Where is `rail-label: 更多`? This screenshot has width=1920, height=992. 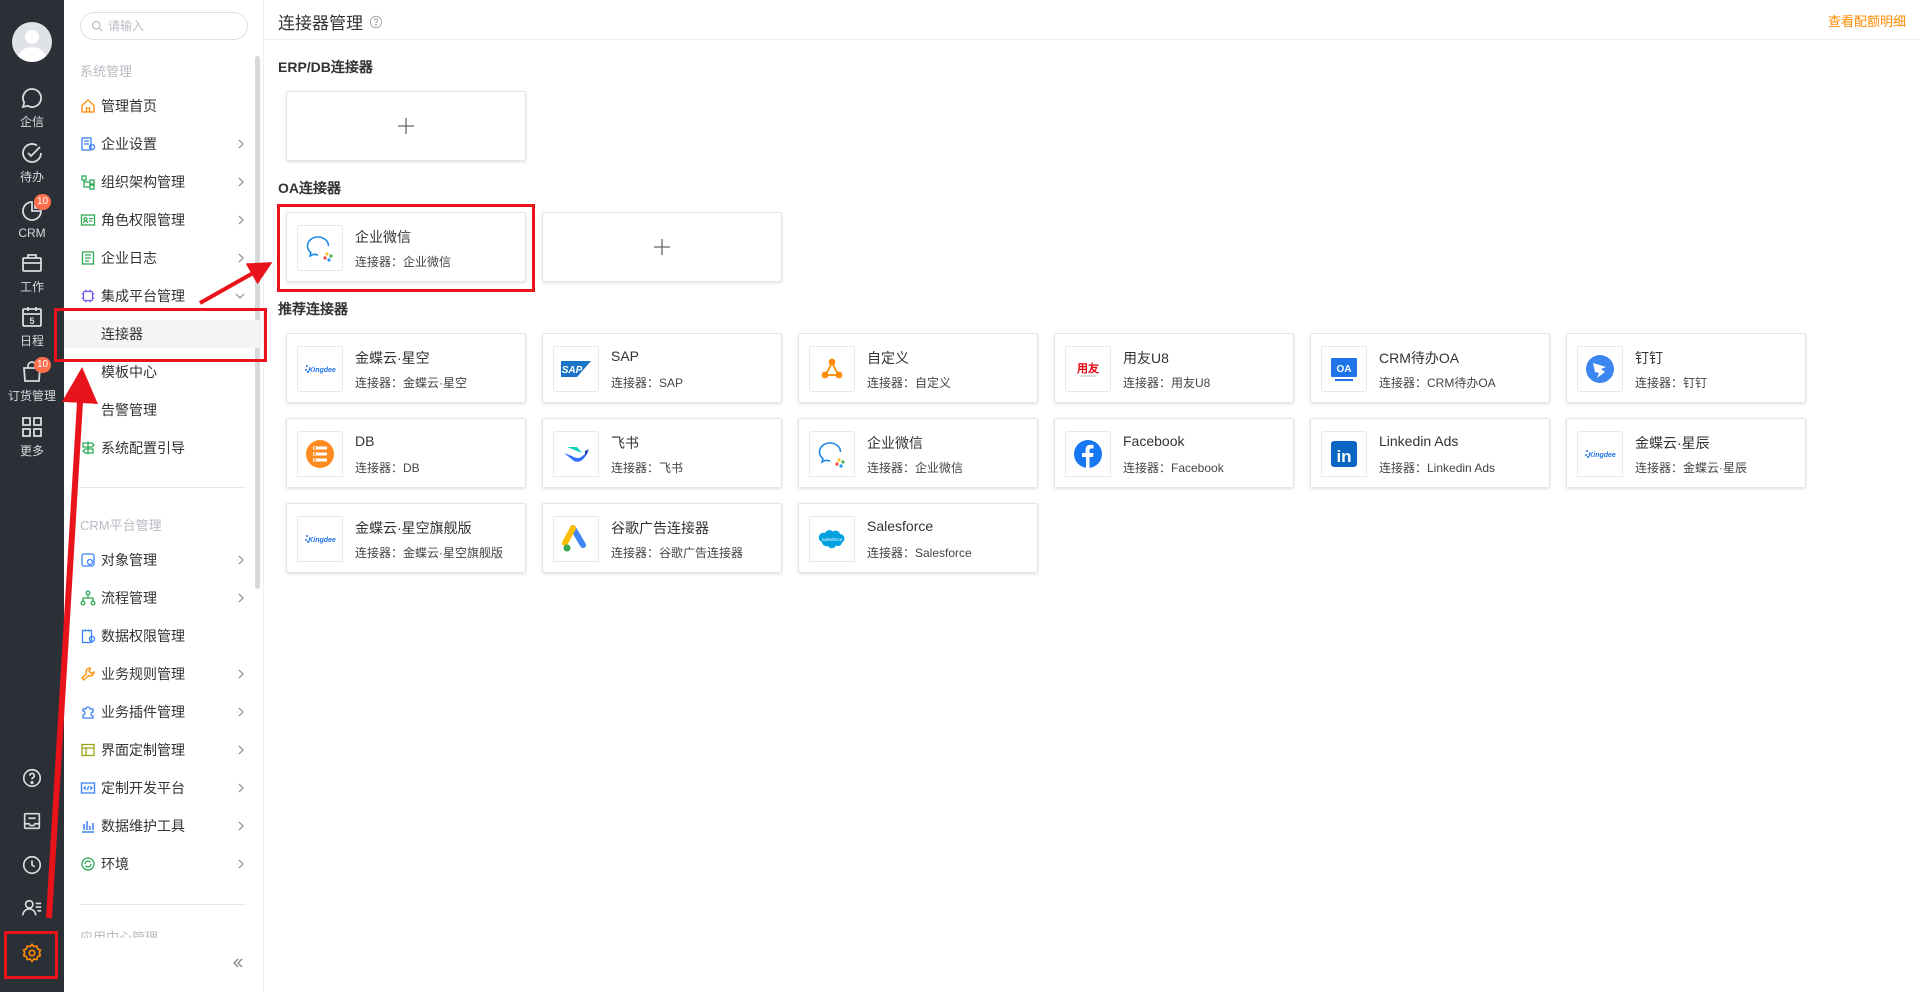
rail-label: 更多 is located at coordinates (31, 451).